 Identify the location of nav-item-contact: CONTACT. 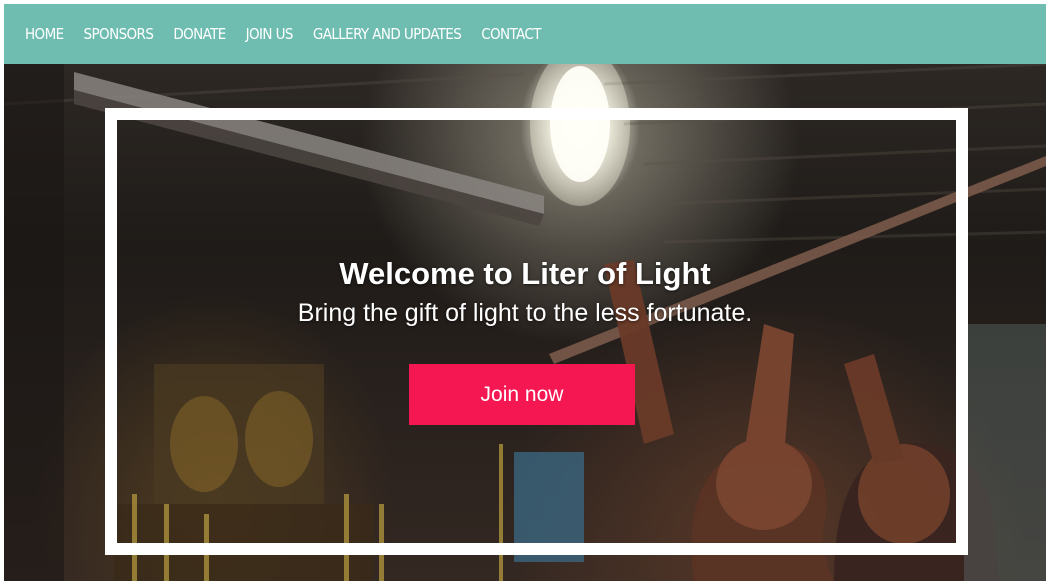
(511, 34).